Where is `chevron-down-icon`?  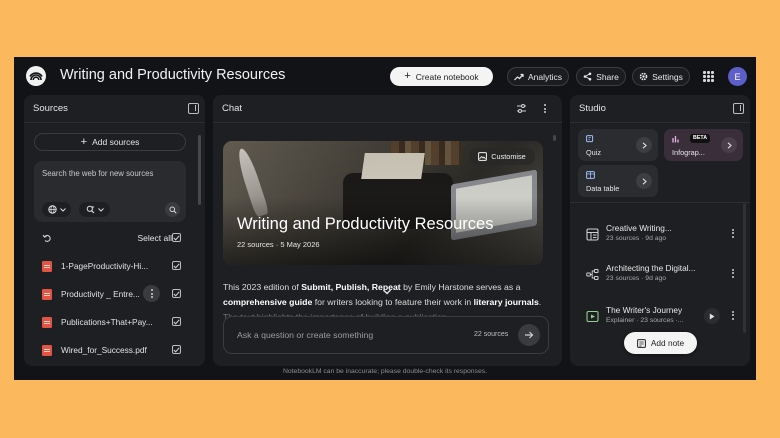 chevron-down-icon is located at coordinates (100, 209).